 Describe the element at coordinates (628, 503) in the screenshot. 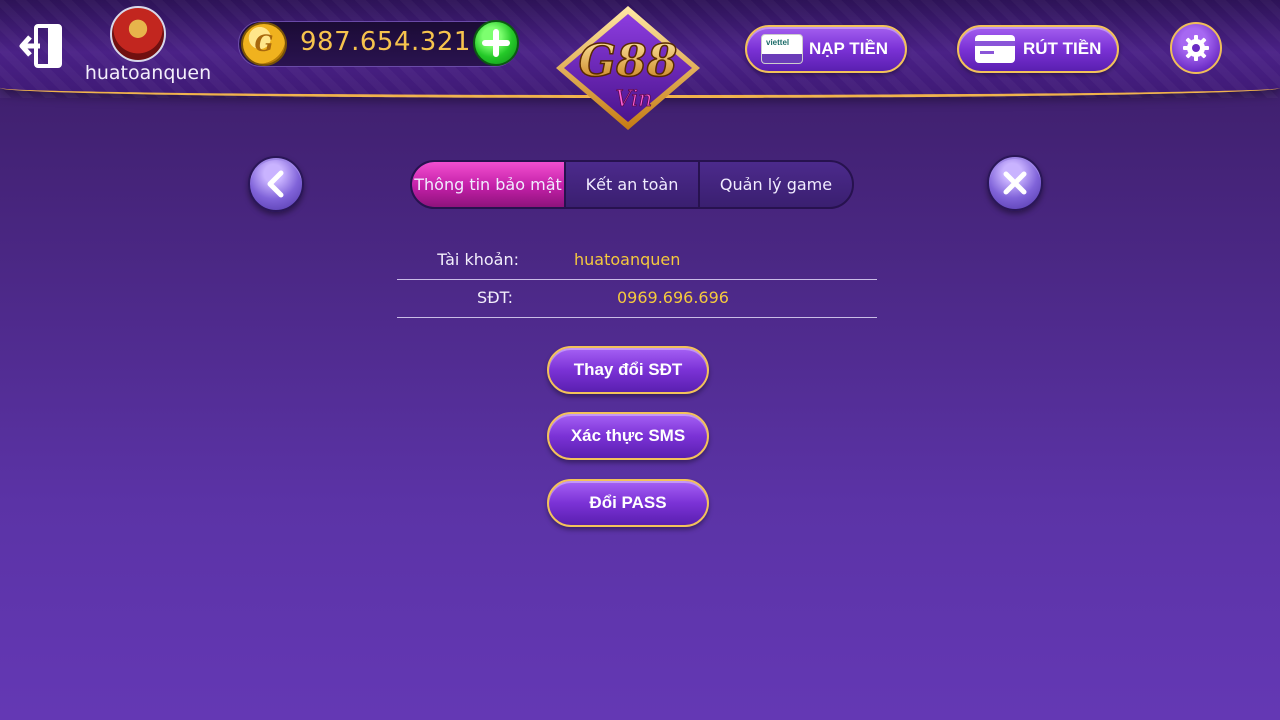

I see `change-password-button: Đổi PASS` at that location.